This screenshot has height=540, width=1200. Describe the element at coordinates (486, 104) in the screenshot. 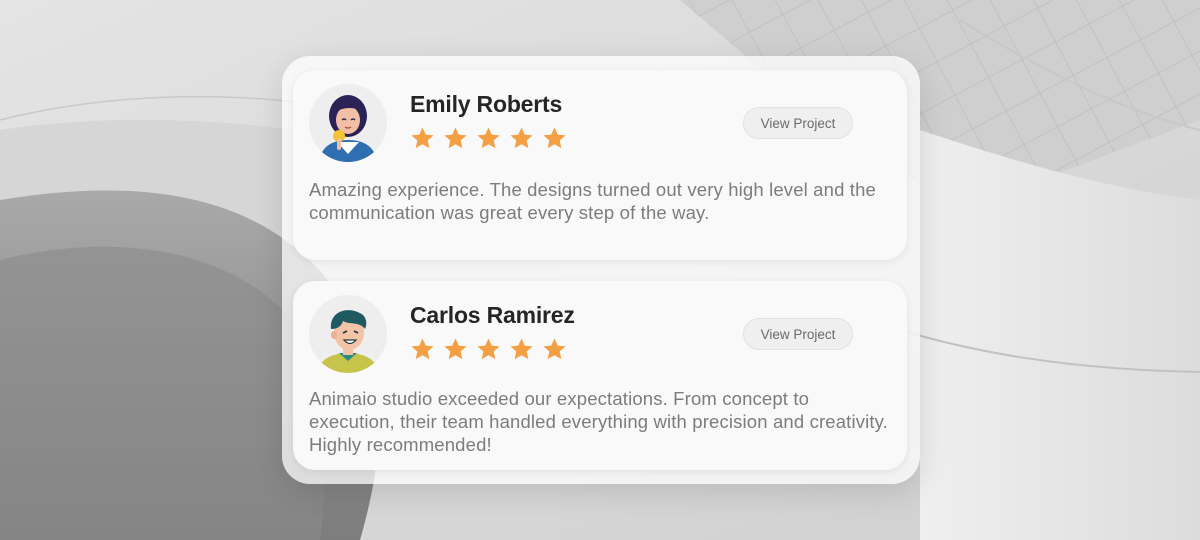

I see `reviewer-name: Emily Roberts` at that location.